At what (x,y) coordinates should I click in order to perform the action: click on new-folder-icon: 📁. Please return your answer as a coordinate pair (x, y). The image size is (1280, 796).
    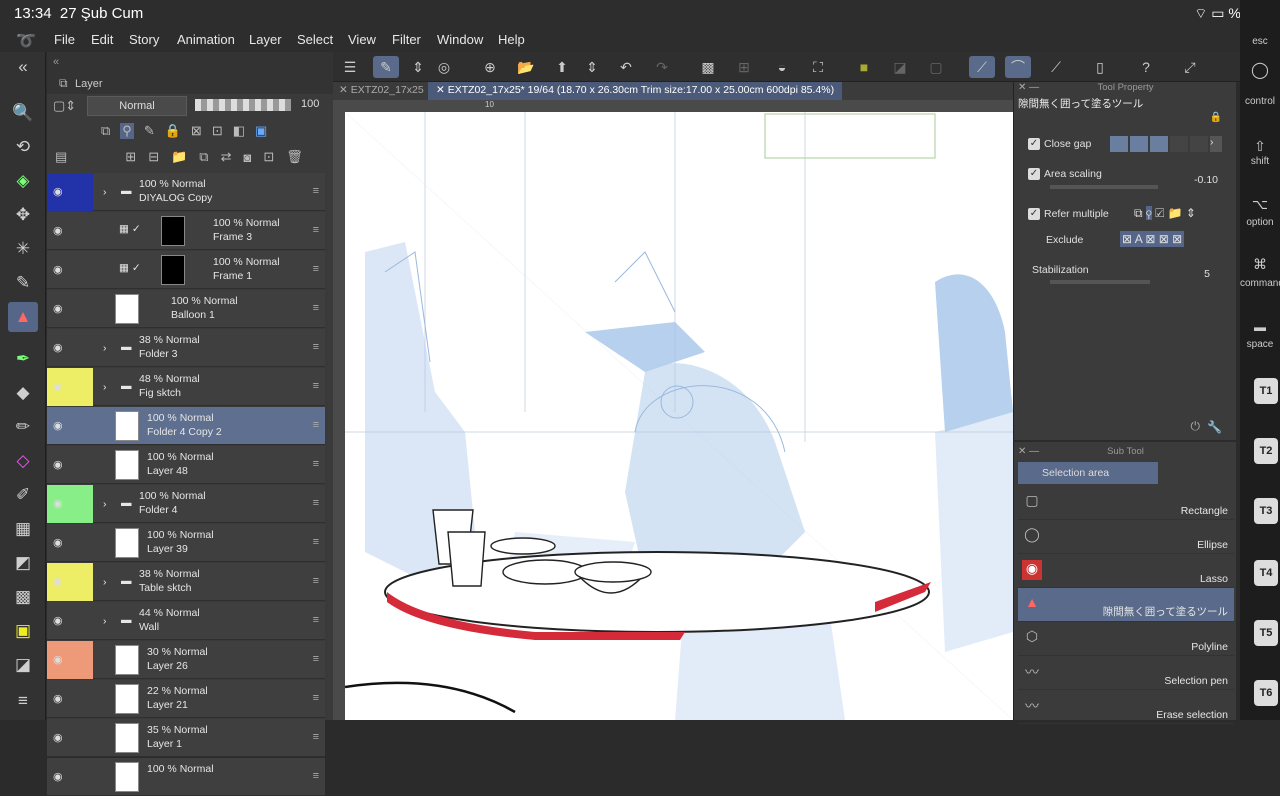
    Looking at the image, I should click on (179, 157).